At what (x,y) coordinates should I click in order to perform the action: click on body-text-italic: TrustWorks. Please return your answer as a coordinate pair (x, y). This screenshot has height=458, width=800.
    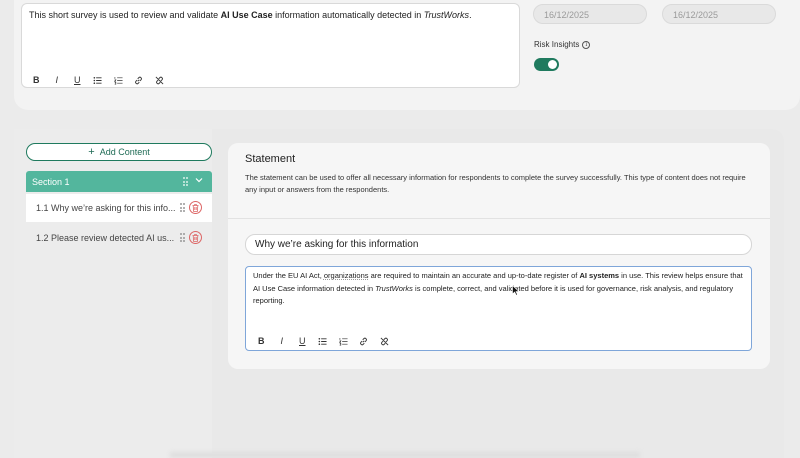
    Looking at the image, I should click on (394, 288).